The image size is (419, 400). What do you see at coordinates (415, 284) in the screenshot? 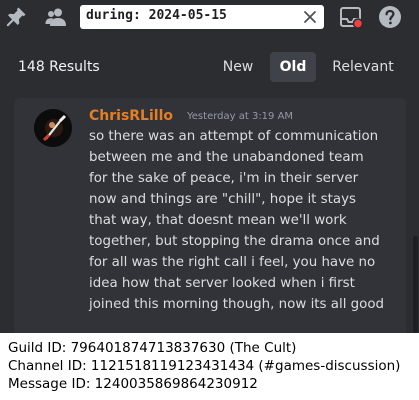
I see `results-scrollbar` at bounding box center [415, 284].